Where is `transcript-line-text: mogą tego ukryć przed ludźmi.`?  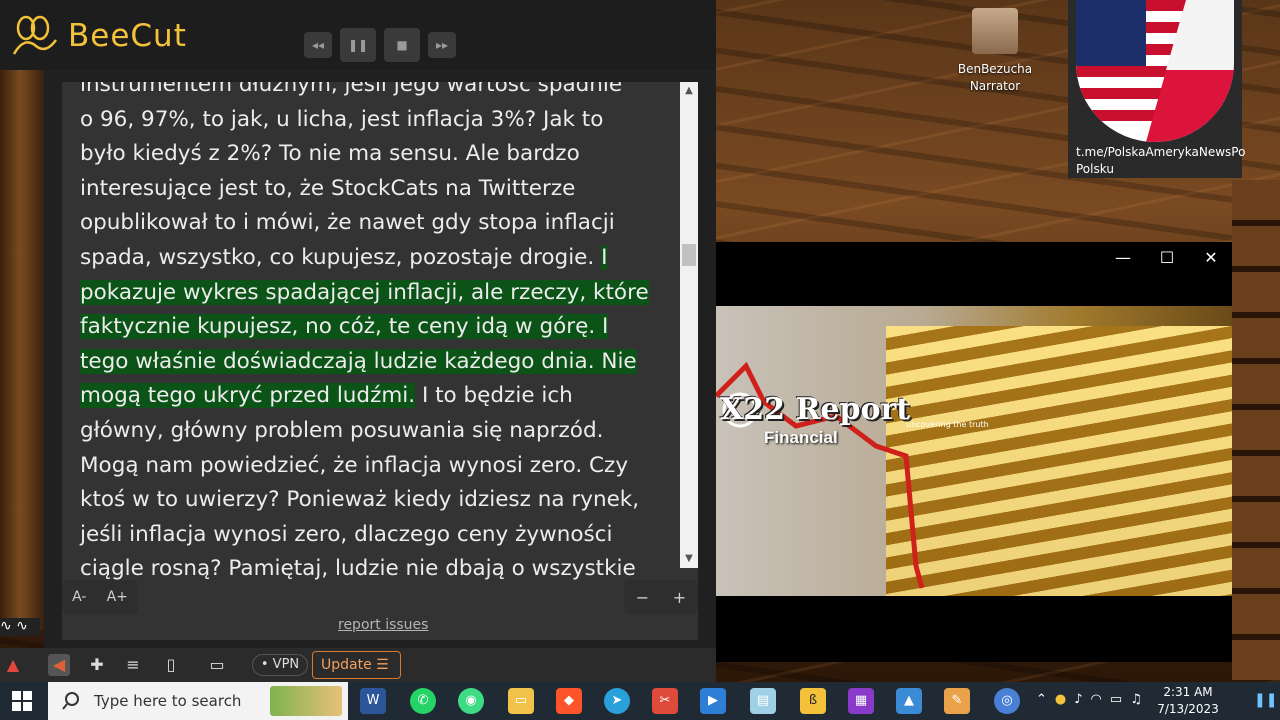 transcript-line-text: mogą tego ukryć przed ludźmi. is located at coordinates (248, 396).